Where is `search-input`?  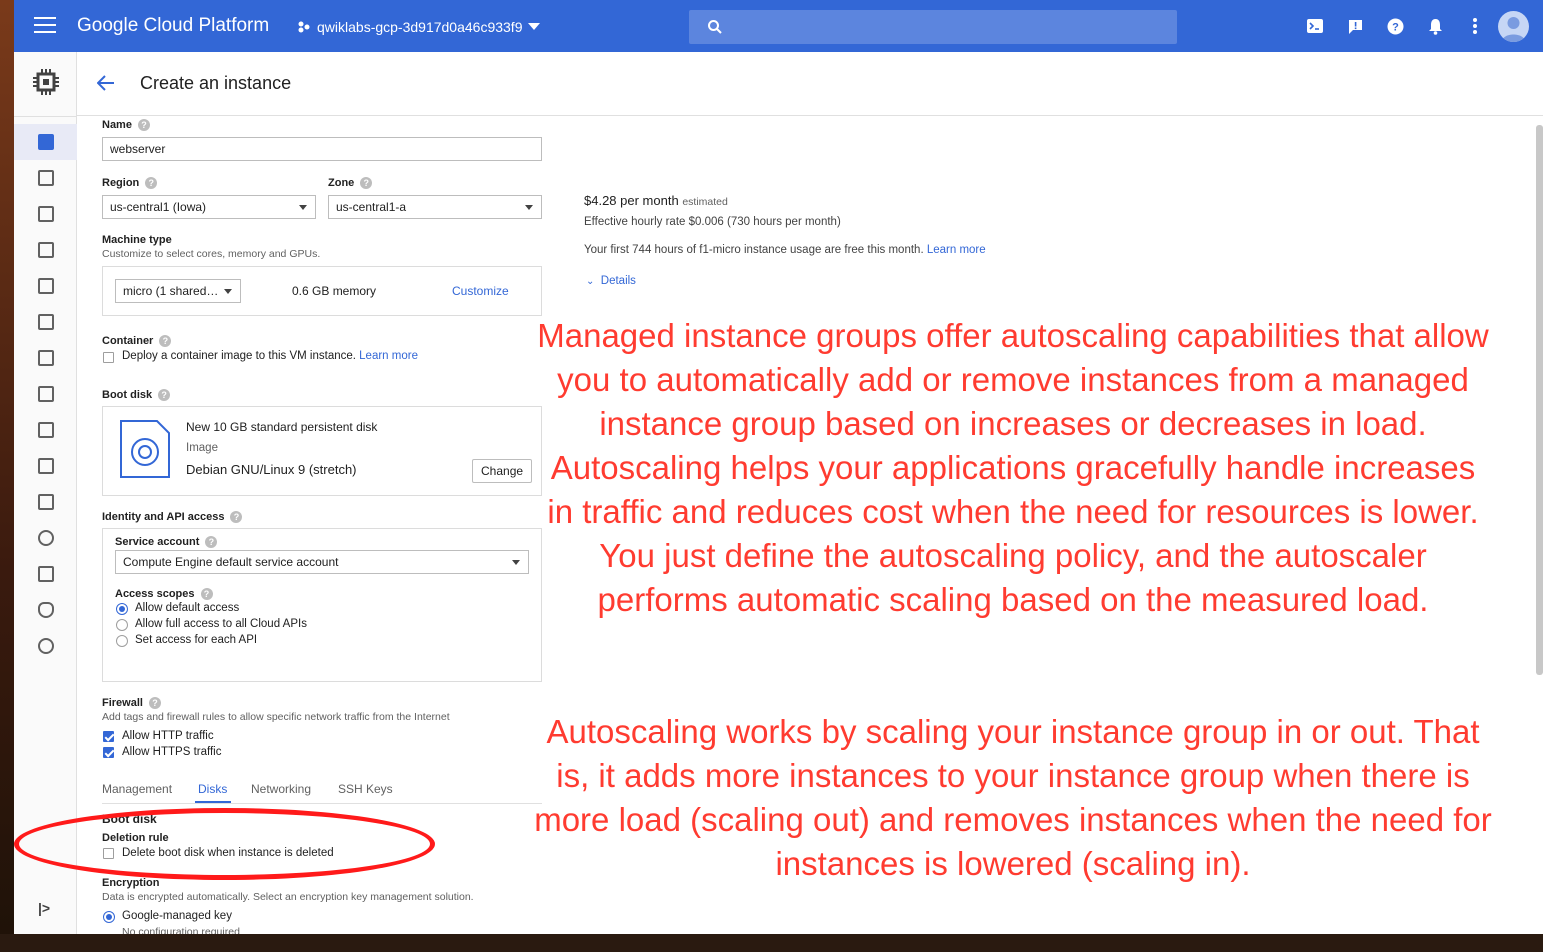
search-input is located at coordinates (933, 27).